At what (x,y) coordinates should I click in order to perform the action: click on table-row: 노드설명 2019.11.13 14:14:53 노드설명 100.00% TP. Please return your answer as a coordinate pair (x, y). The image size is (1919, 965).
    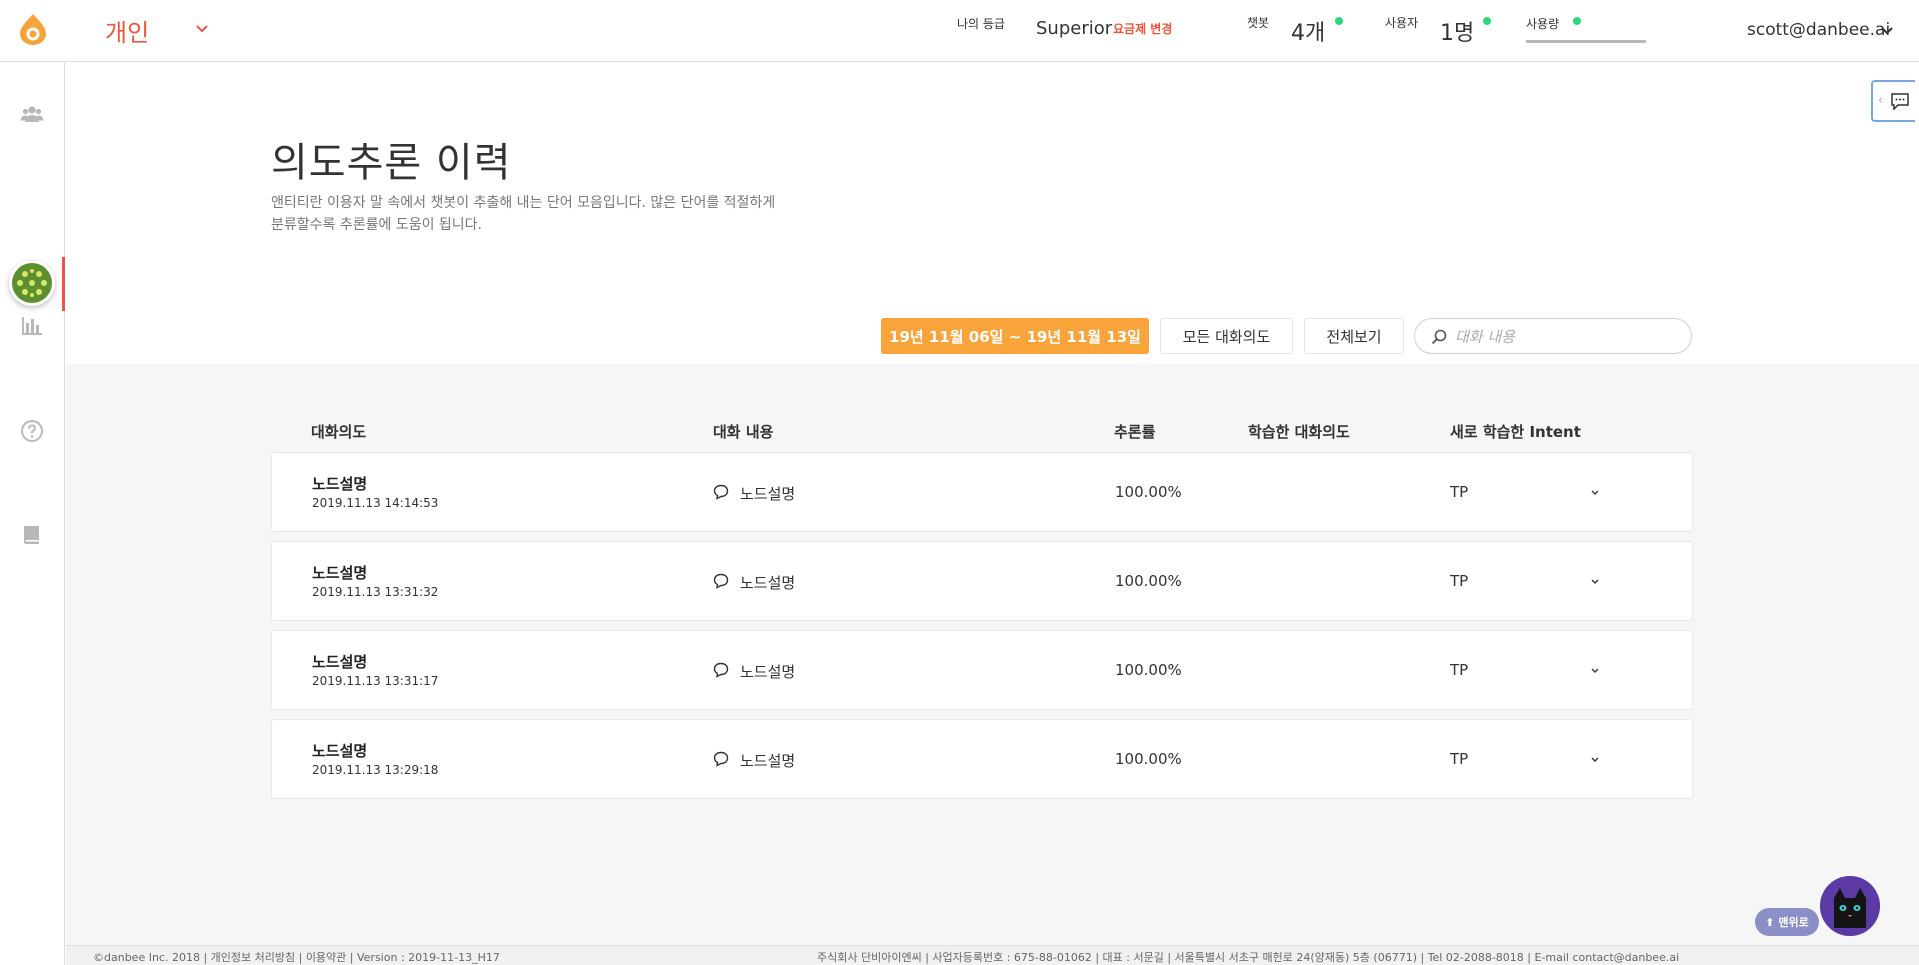
    Looking at the image, I should click on (982, 492).